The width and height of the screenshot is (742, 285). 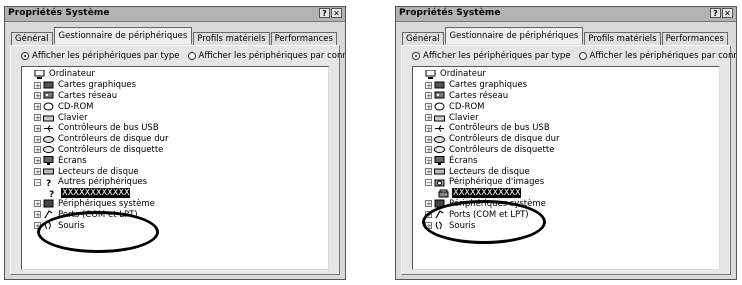 I want to click on tree-item-expanded: − Périphérique d'images, so click(x=492, y=182).